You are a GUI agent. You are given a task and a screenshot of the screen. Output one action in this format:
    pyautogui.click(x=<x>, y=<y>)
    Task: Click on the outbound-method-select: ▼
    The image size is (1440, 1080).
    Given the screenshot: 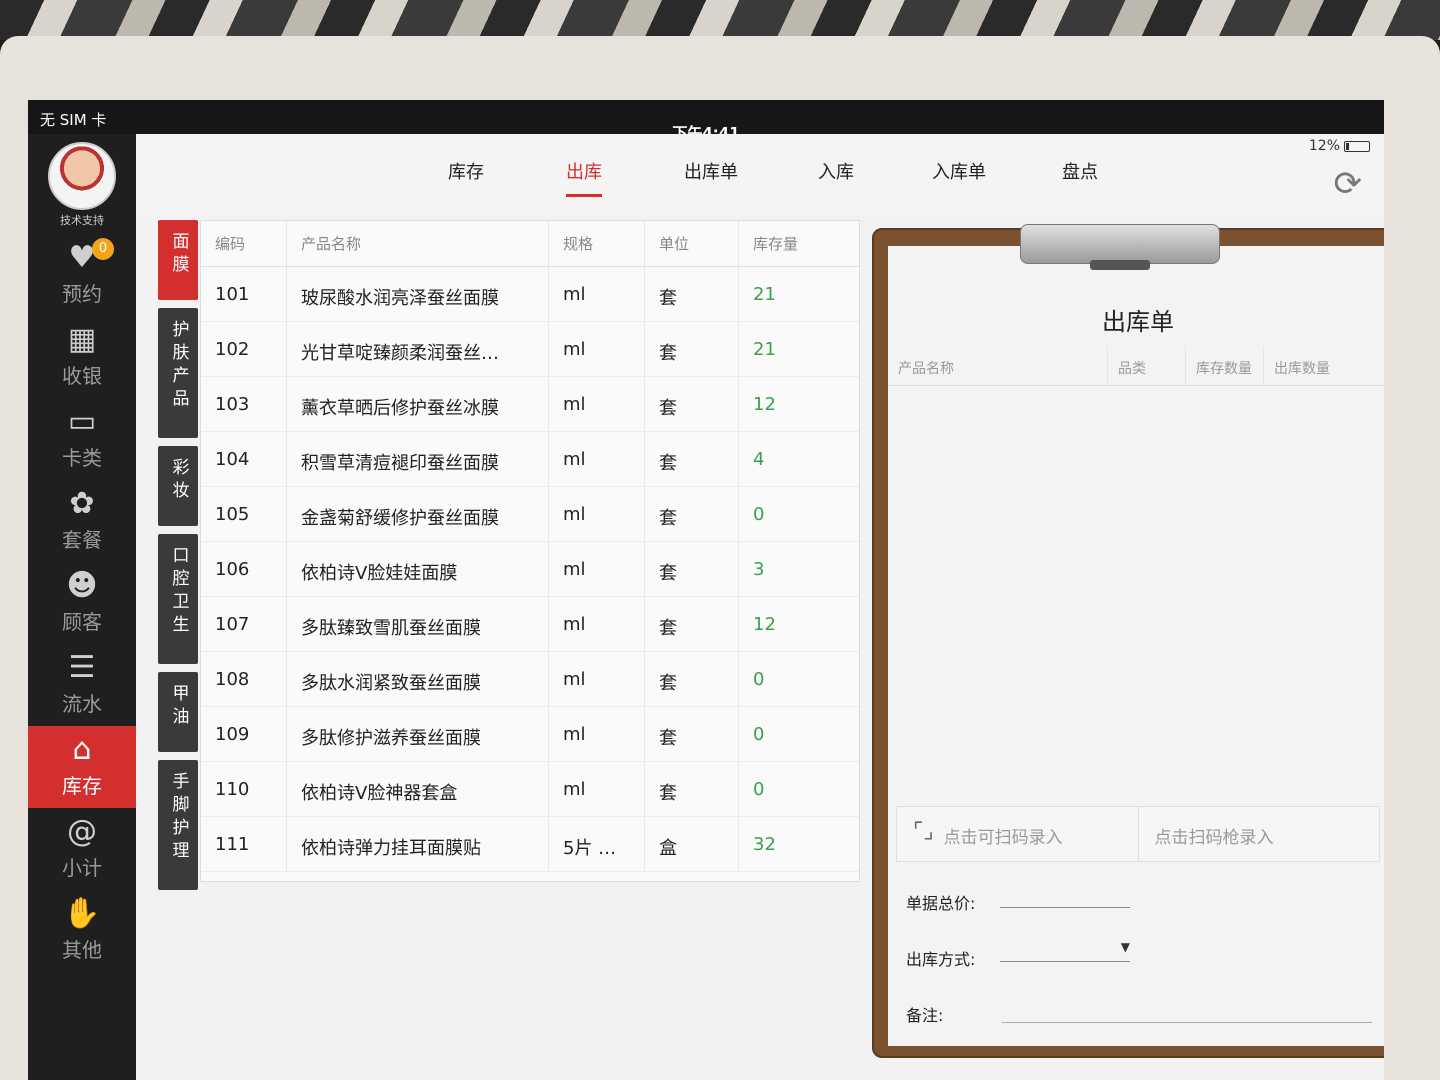 What is the action you would take?
    pyautogui.click(x=1065, y=951)
    